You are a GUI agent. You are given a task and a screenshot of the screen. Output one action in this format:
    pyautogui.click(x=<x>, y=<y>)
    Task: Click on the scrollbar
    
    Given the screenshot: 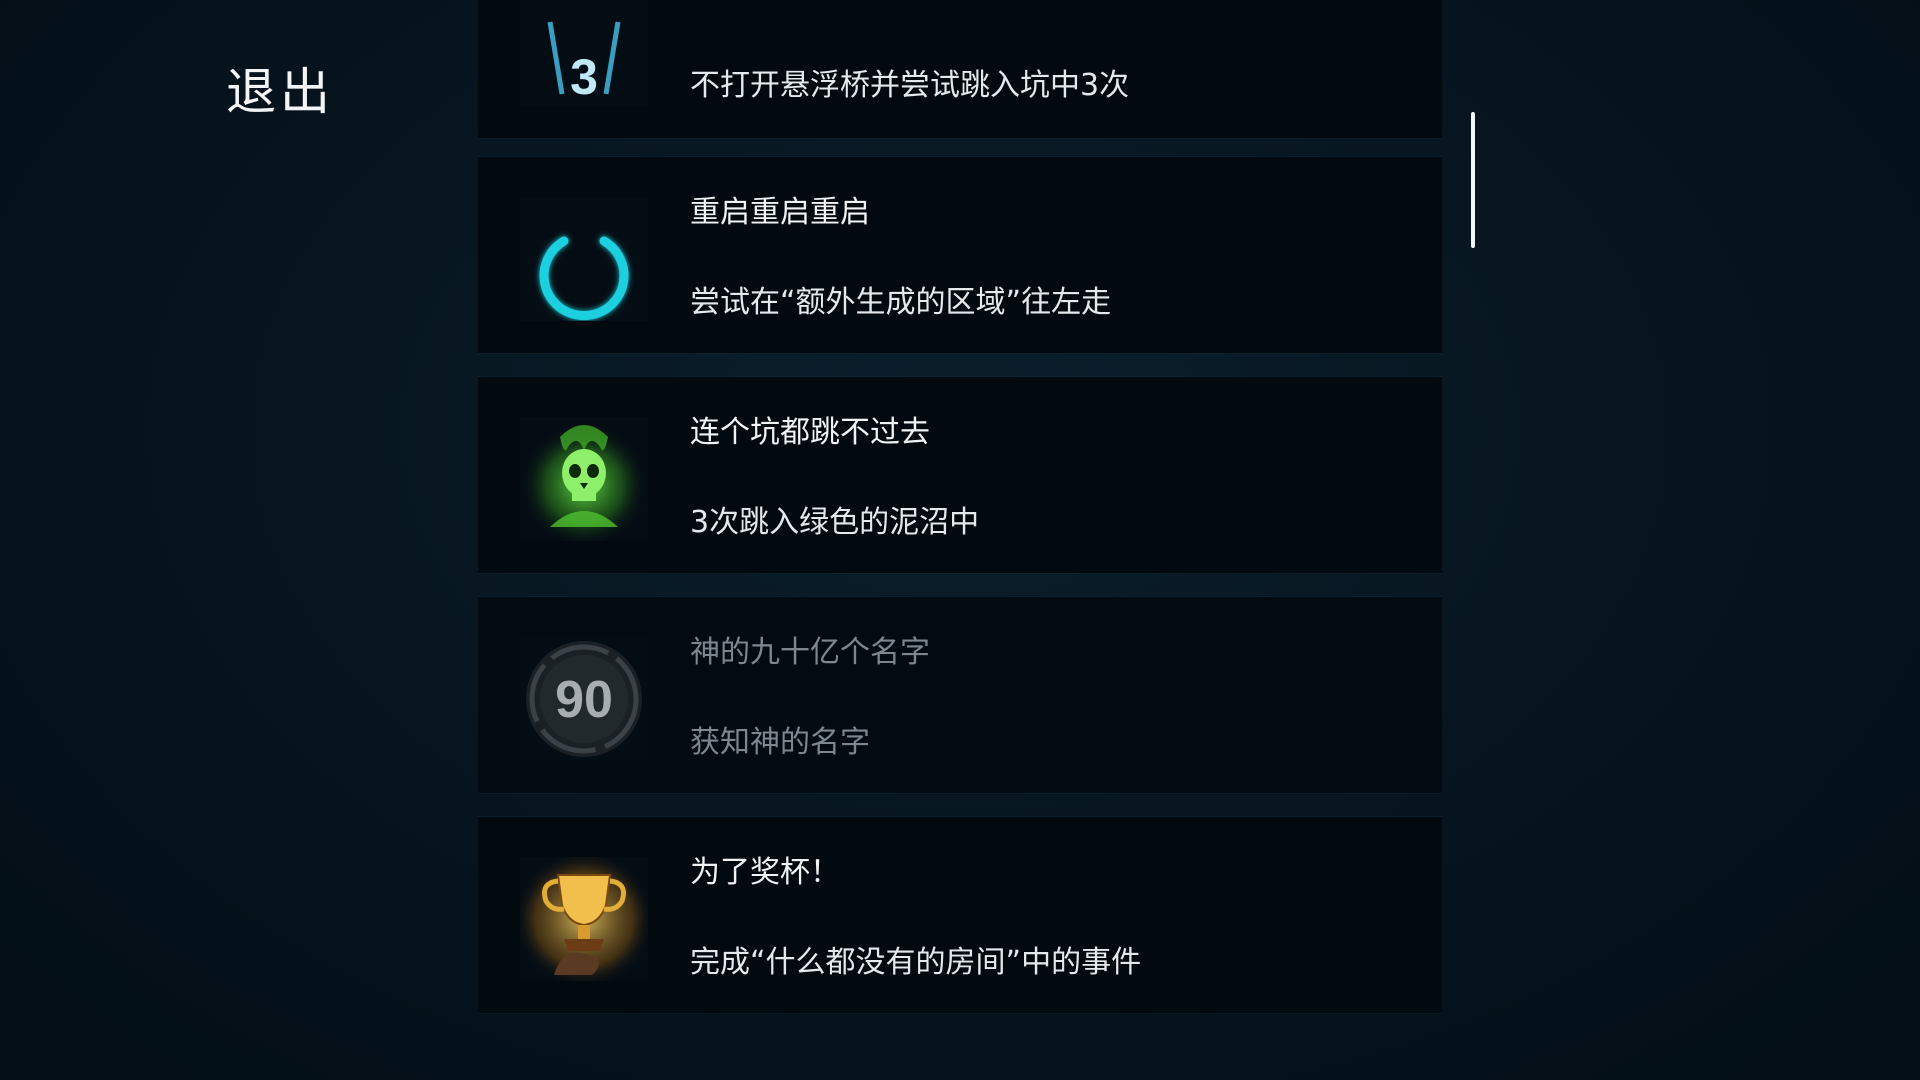 What is the action you would take?
    pyautogui.click(x=1473, y=180)
    